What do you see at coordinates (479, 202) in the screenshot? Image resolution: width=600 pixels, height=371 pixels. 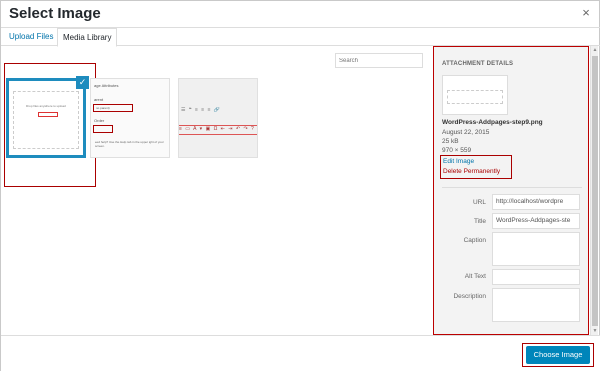 I see `url-label: URL` at bounding box center [479, 202].